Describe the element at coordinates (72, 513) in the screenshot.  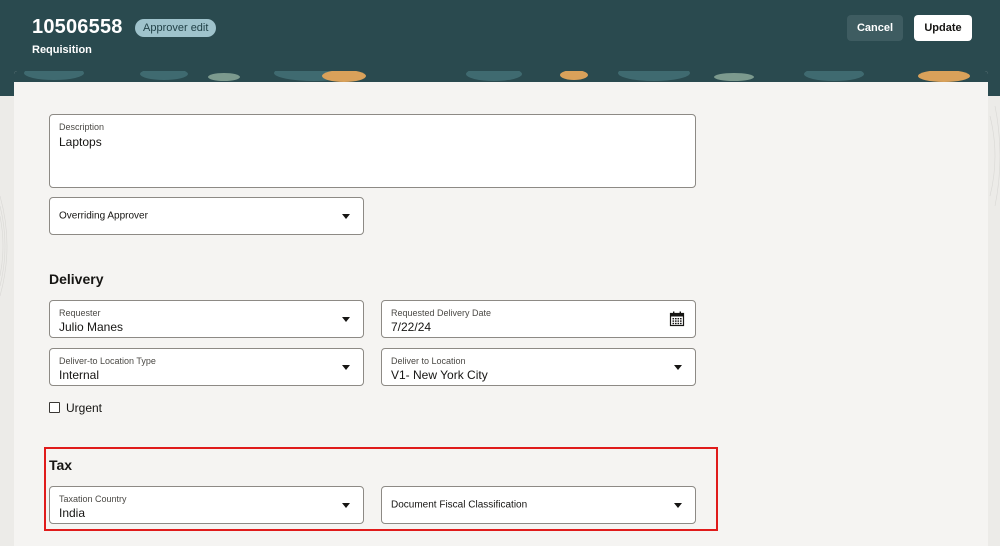
I see `taxation-country-value: India` at that location.